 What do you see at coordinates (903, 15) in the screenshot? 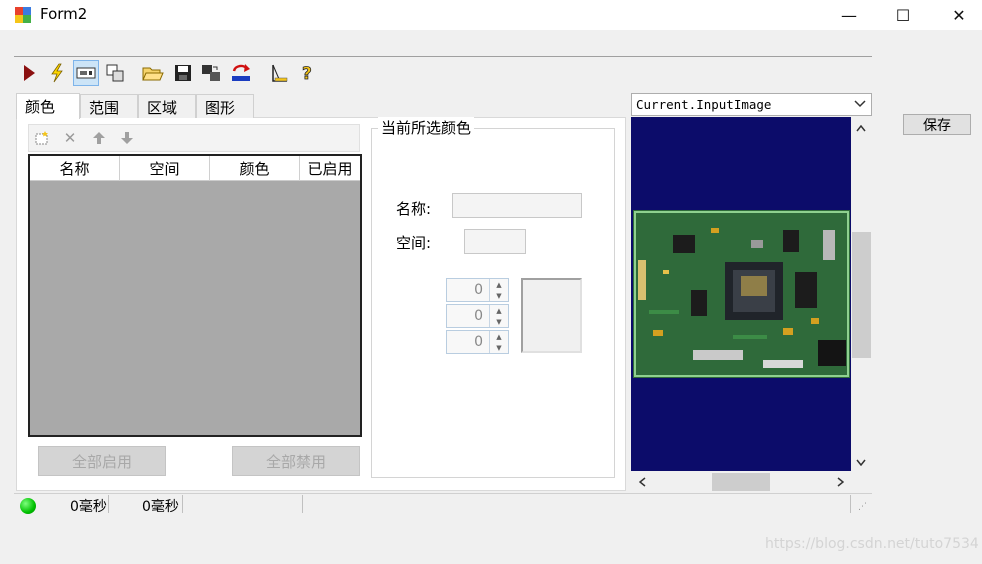
I see `maximize-button: ☐` at bounding box center [903, 15].